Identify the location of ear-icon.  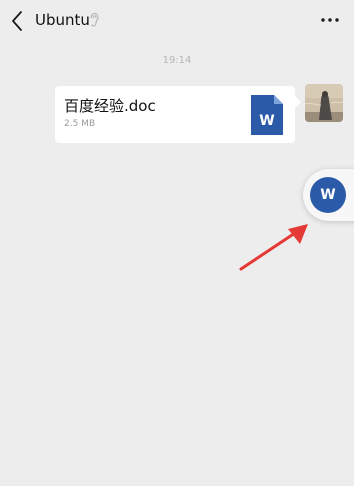
(94, 19).